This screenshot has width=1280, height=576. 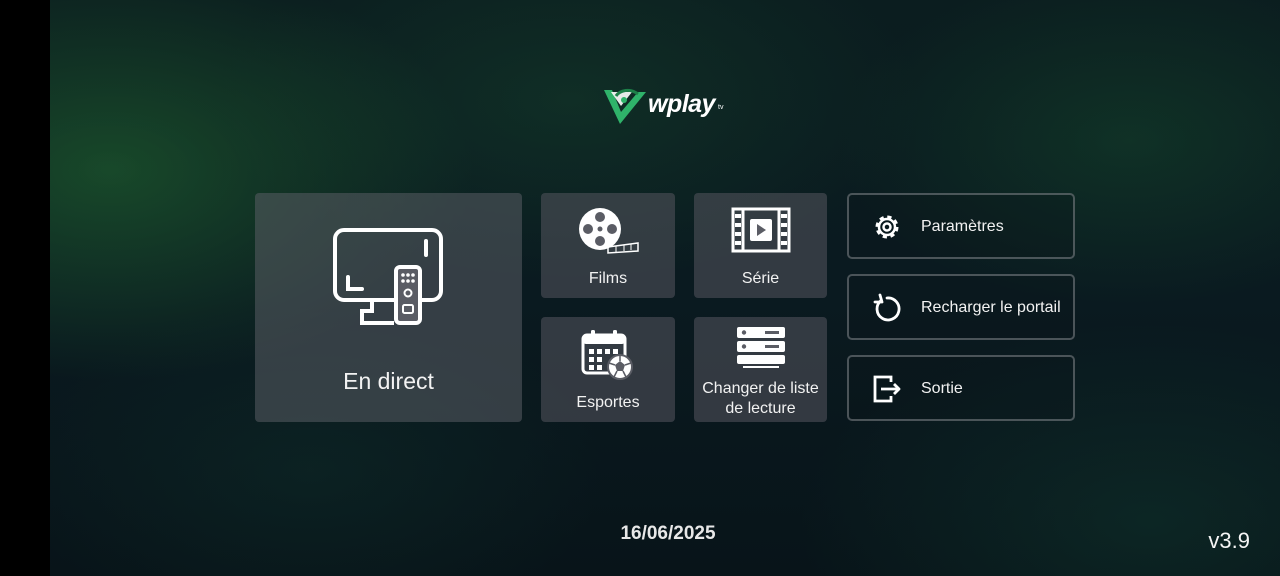 What do you see at coordinates (25, 288) in the screenshot?
I see `left-black-bar` at bounding box center [25, 288].